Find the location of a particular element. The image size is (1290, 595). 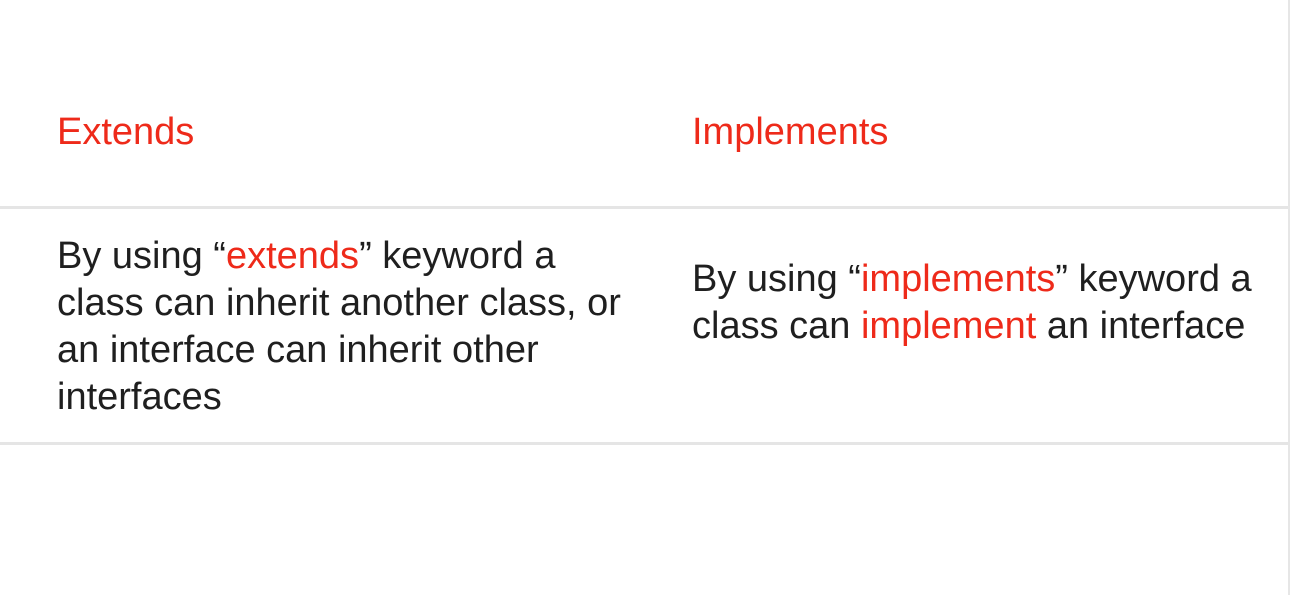

implements-keyword: implements is located at coordinates (958, 279).